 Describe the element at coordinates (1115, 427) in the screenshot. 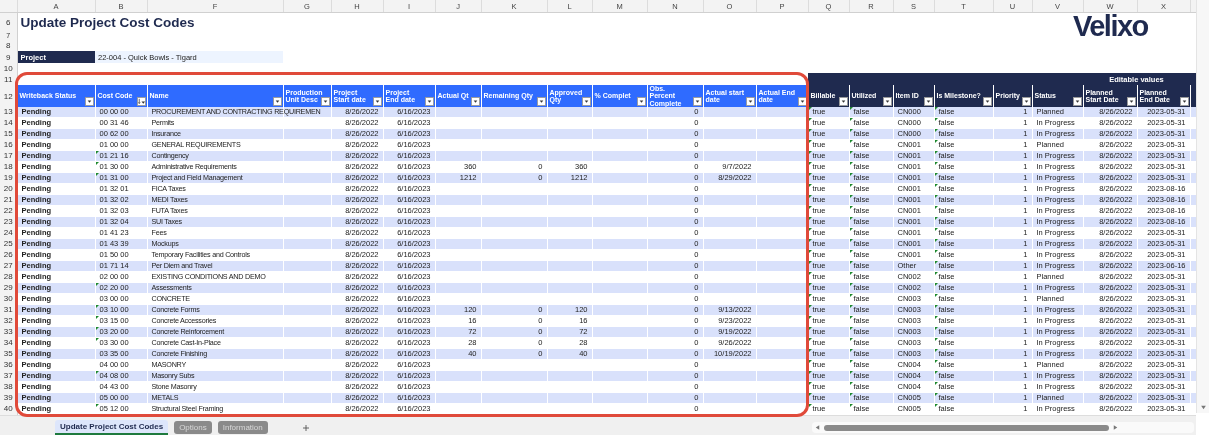

I see `scroll-right-icon` at that location.